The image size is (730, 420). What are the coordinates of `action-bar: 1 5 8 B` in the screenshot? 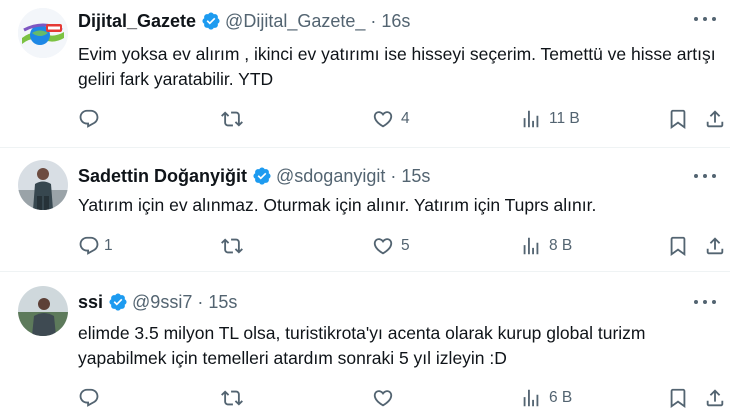 It's located at (401, 246).